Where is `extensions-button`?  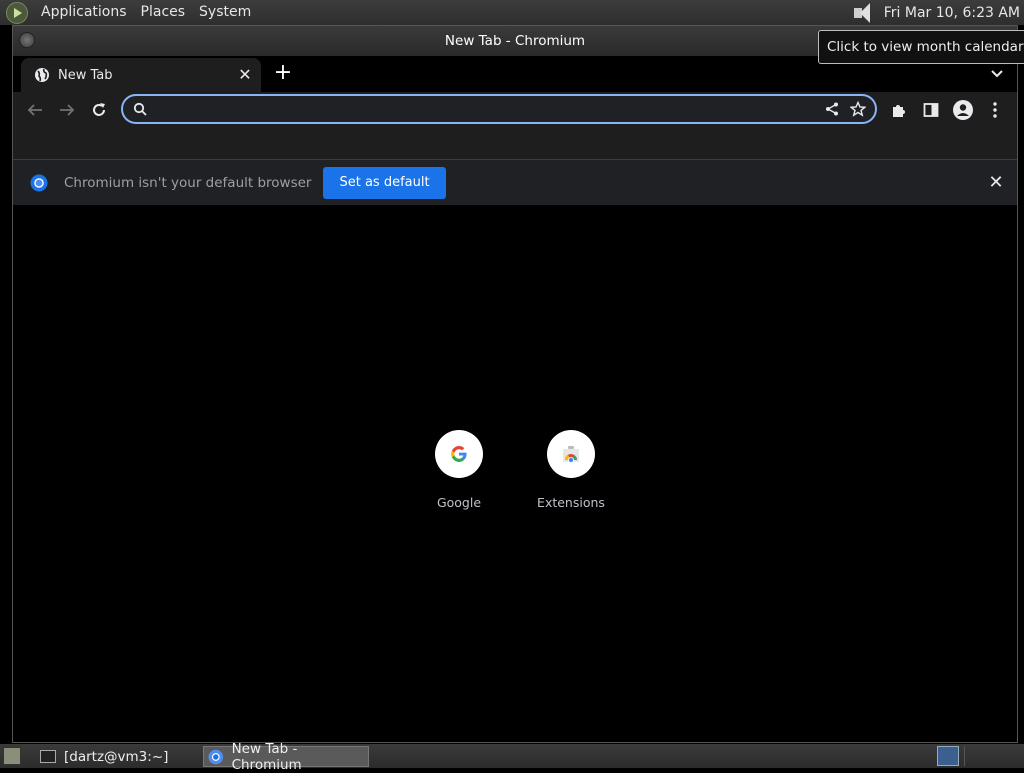
extensions-button is located at coordinates (899, 110).